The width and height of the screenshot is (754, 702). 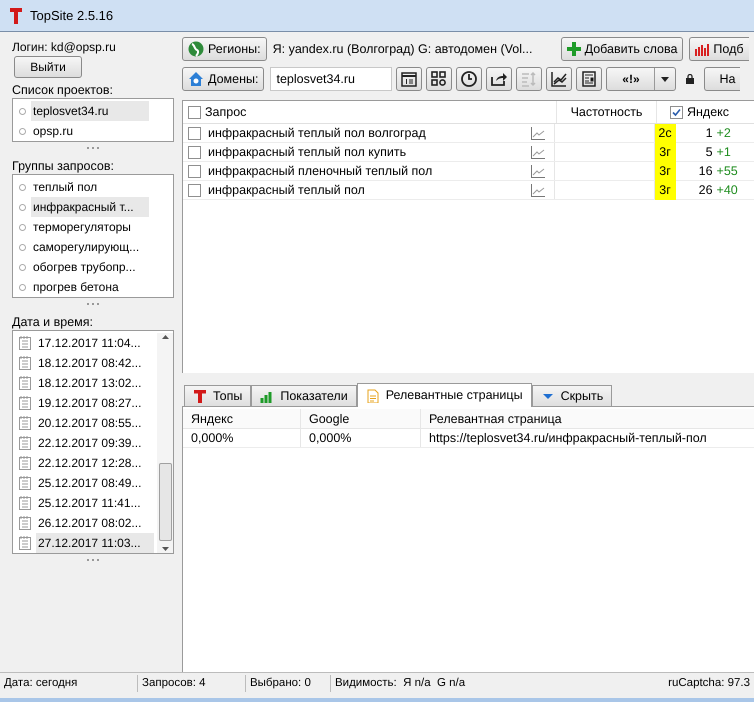 I want to click on tab: Топы, so click(x=218, y=395).